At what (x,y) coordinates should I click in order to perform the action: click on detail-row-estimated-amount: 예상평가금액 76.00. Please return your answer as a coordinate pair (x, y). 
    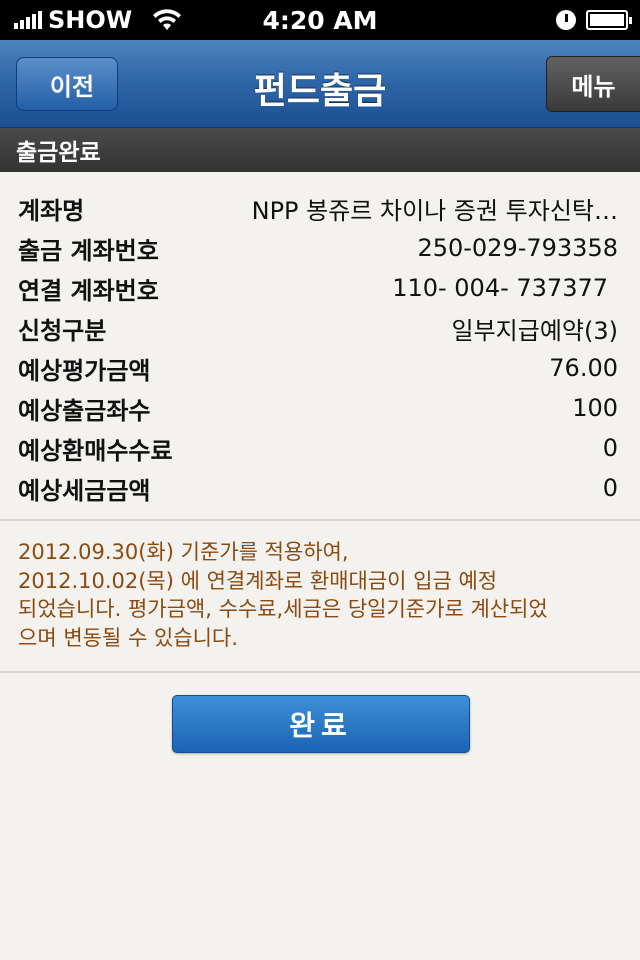
    Looking at the image, I should click on (320, 368).